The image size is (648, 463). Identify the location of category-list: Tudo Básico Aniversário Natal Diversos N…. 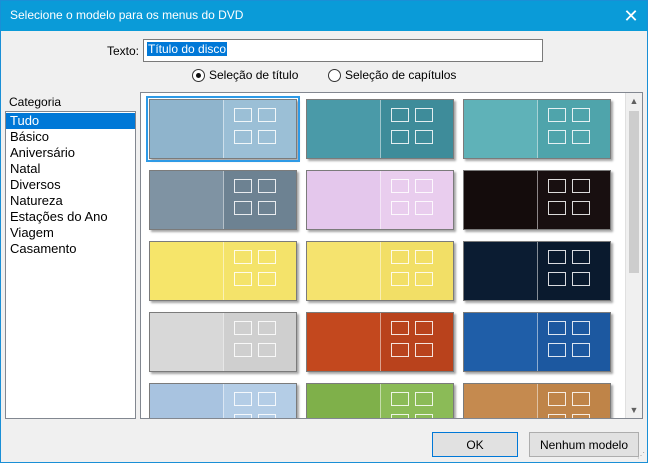
(70, 265).